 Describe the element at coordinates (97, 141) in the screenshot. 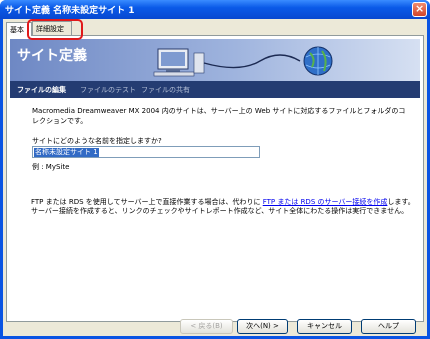

I see `site-name-label: サイトにどのような名前を指定しますか?` at that location.